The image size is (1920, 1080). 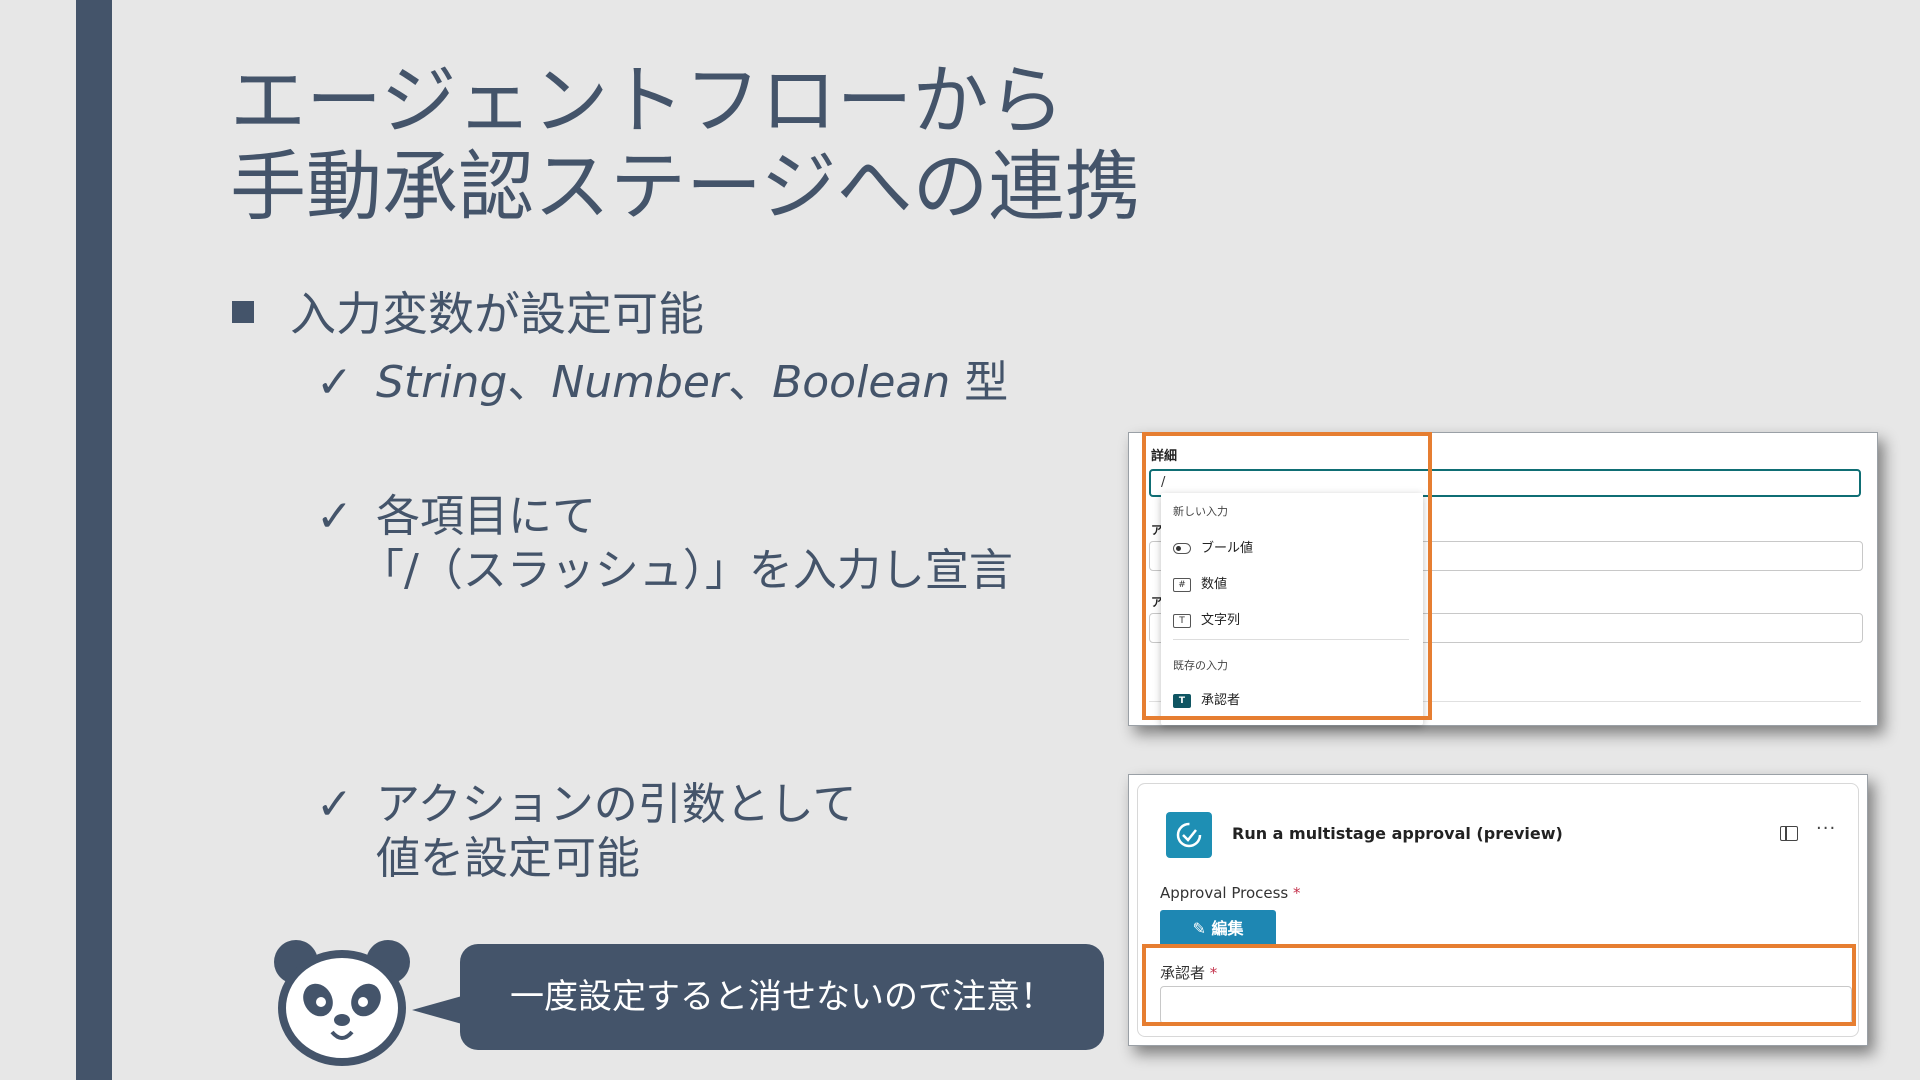 I want to click on type-number: Number, so click(x=640, y=382).